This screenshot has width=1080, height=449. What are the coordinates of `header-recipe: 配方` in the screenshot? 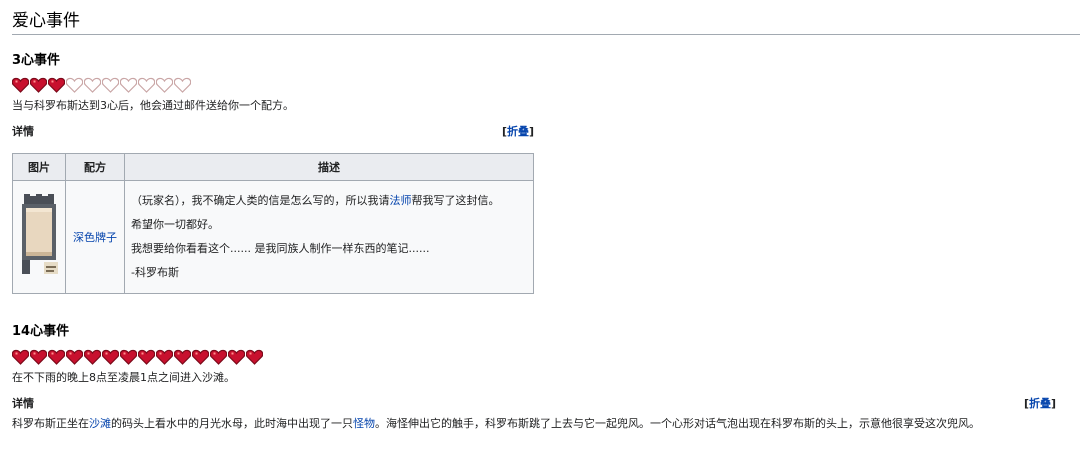 It's located at (95, 167).